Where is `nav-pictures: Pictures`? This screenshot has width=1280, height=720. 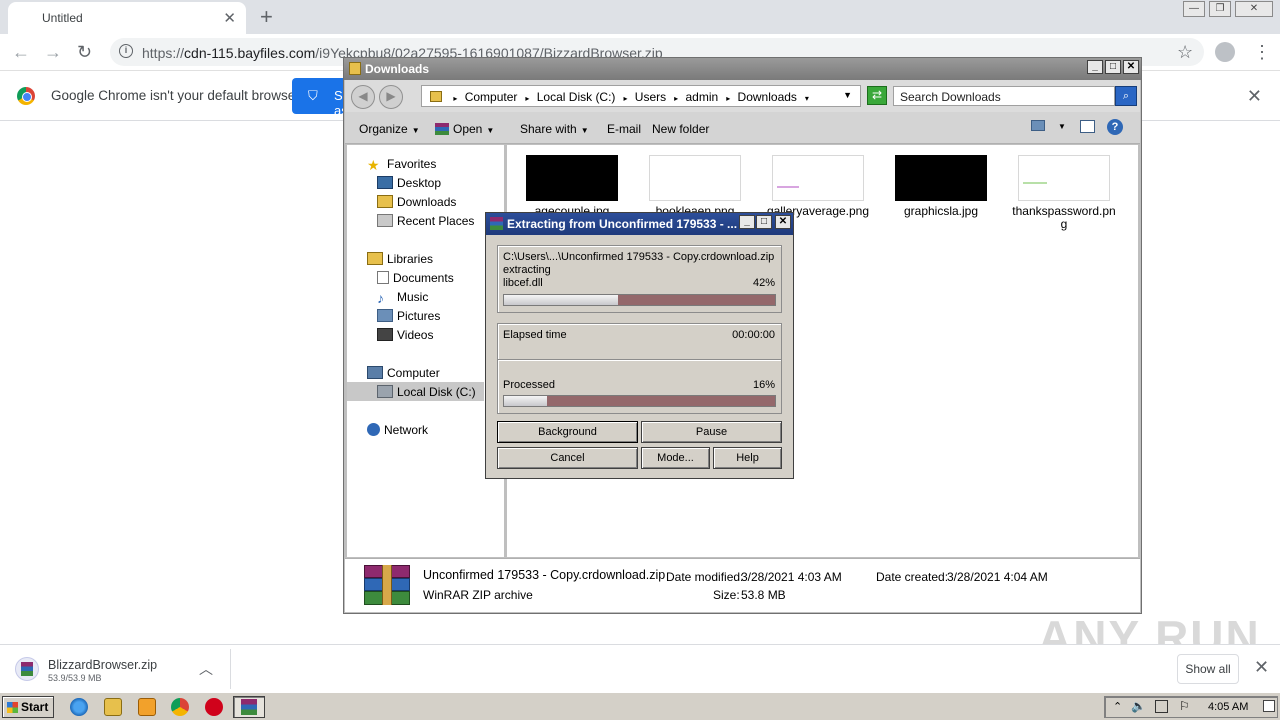
nav-pictures: Pictures is located at coordinates (408, 316).